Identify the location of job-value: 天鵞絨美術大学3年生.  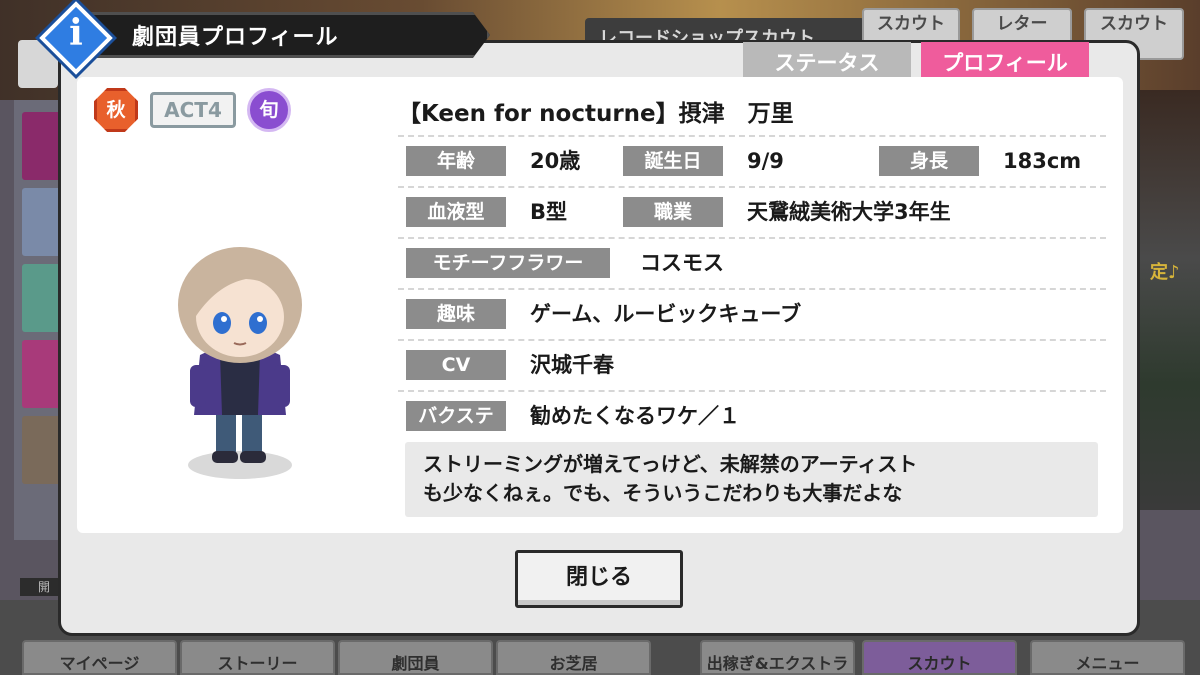
(849, 212).